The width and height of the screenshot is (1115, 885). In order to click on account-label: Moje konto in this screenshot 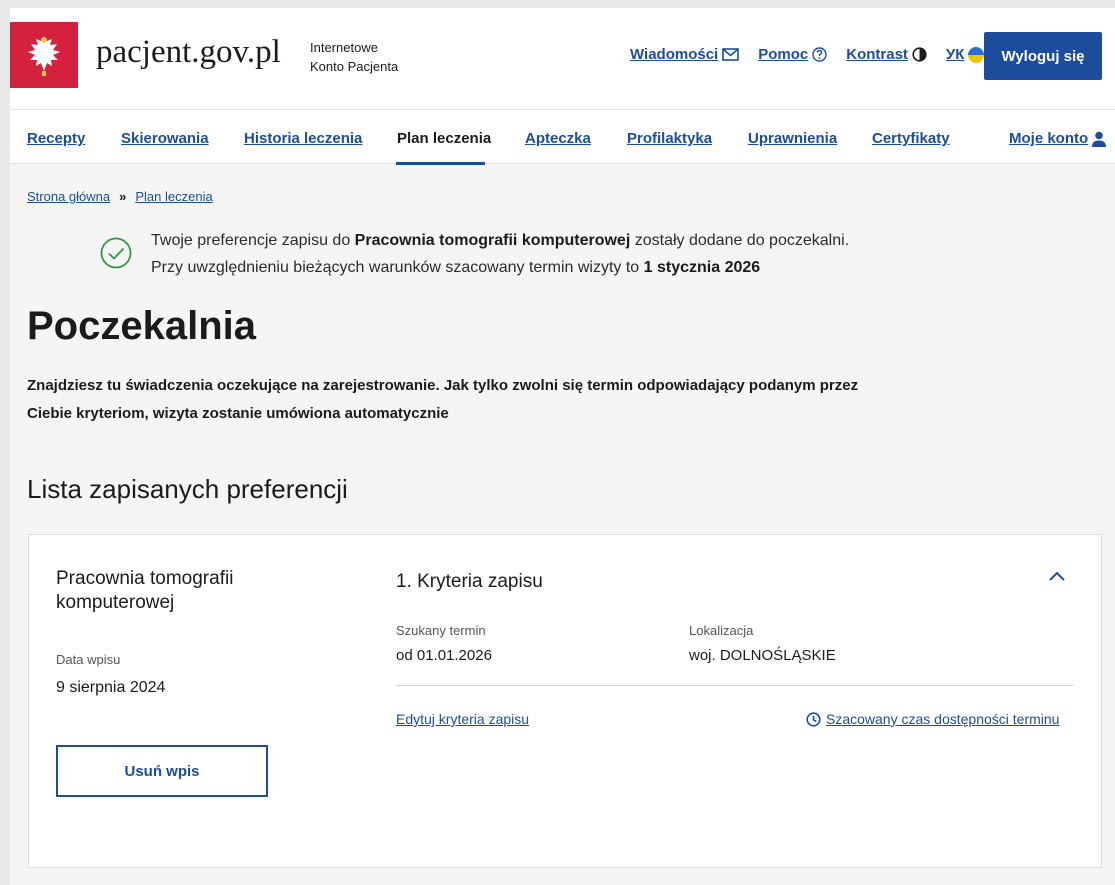, I will do `click(1049, 138)`.